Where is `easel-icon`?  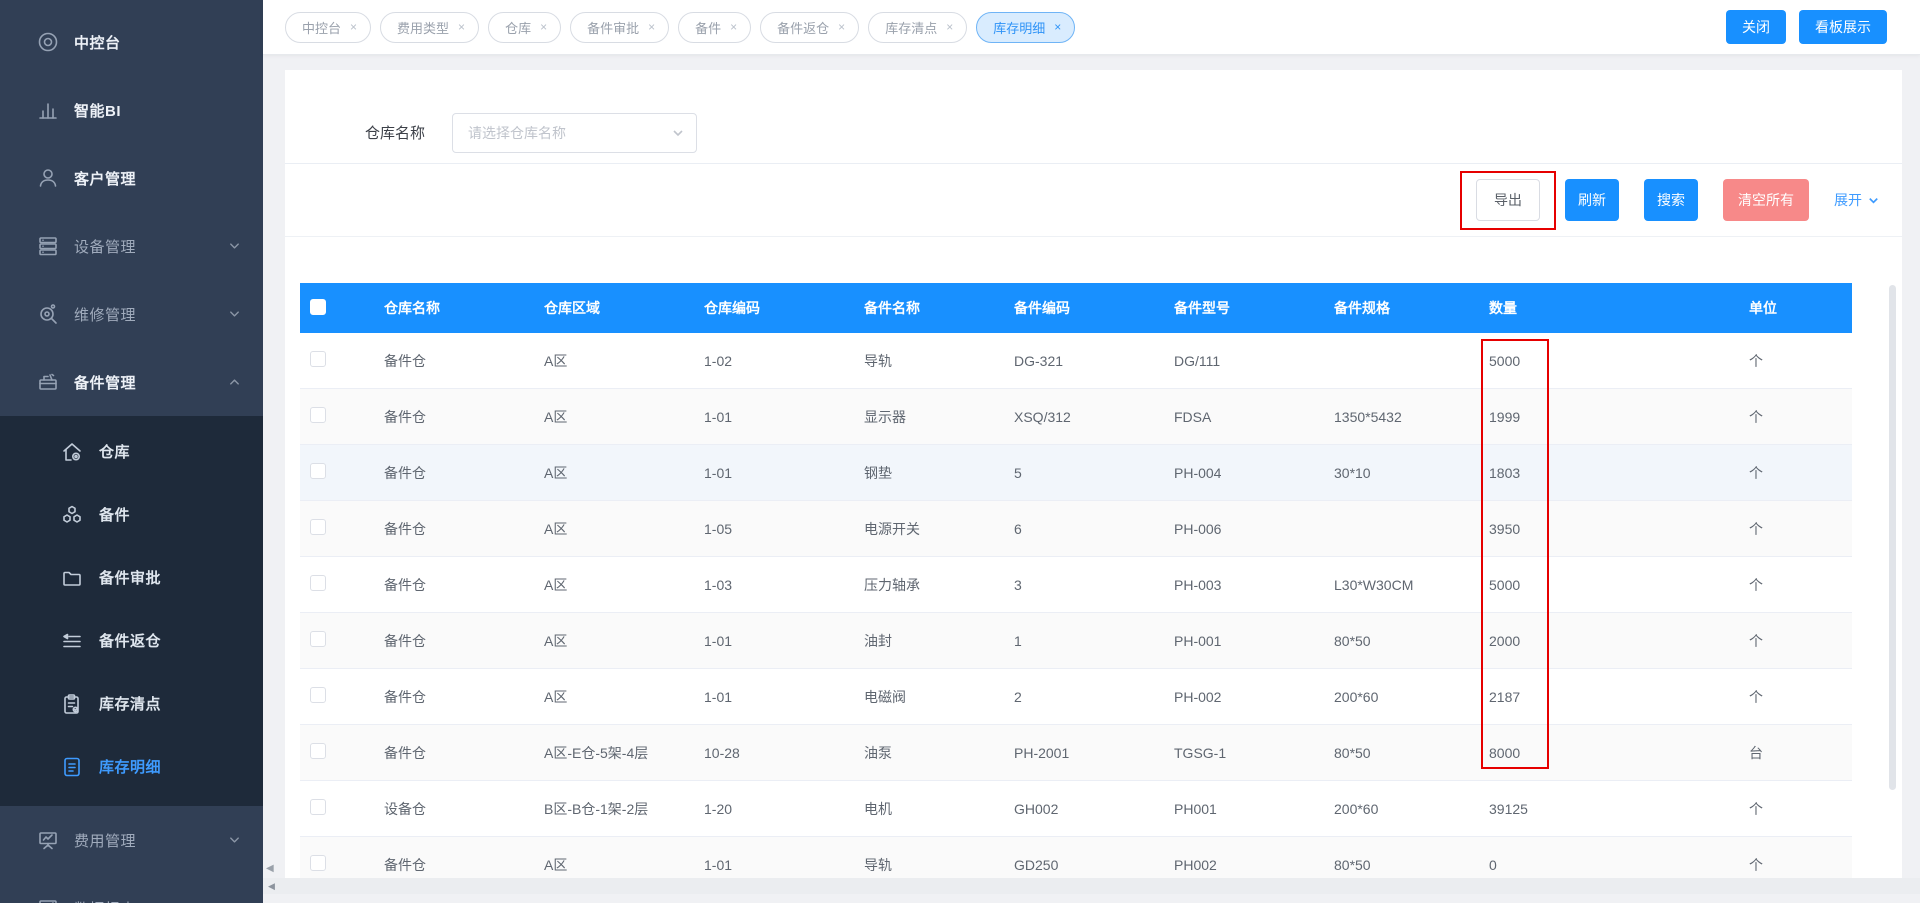
easel-icon is located at coordinates (48, 840).